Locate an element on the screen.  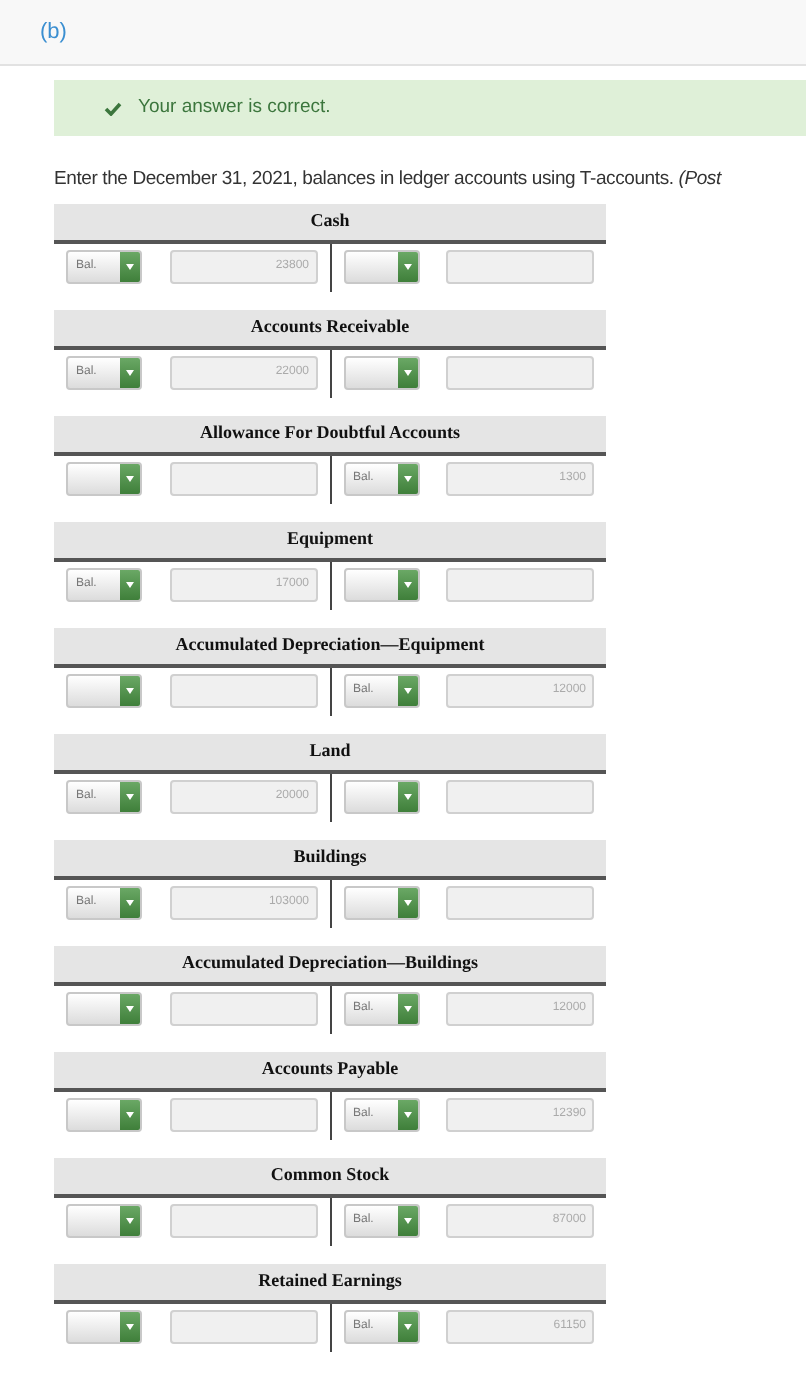
part-label: (b) is located at coordinates (53, 32).